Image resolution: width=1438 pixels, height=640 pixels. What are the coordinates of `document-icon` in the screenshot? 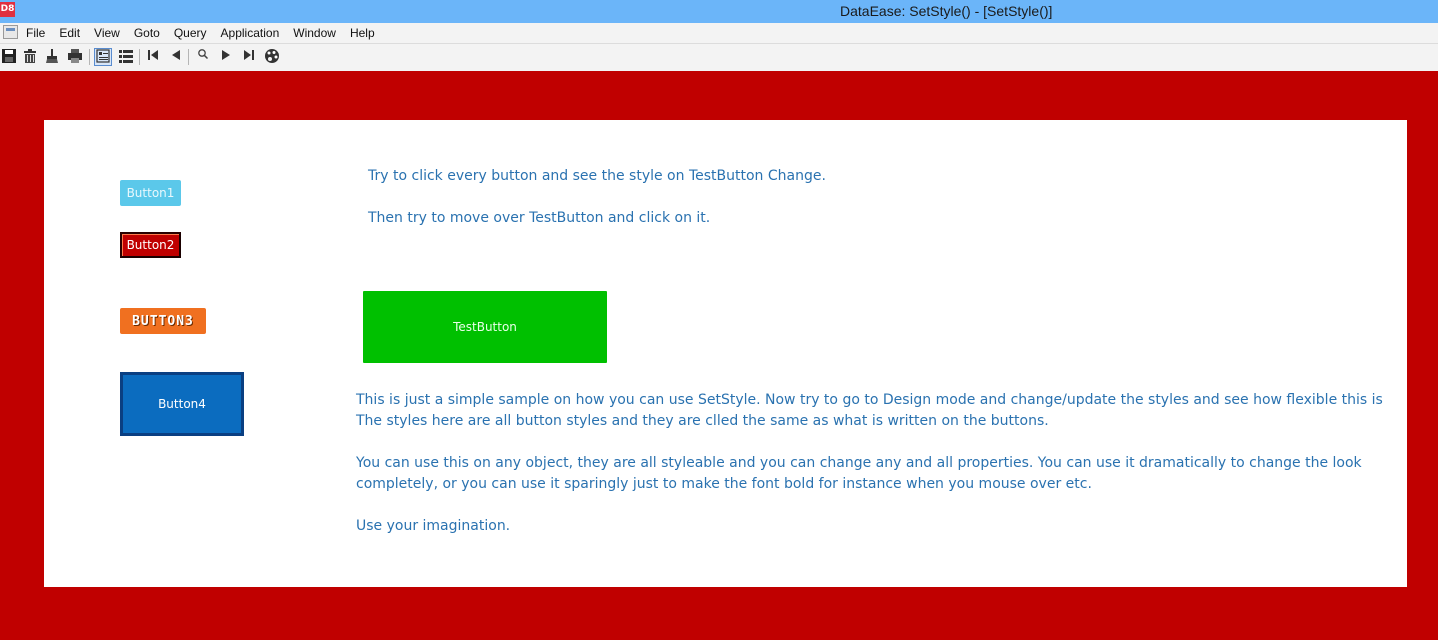 It's located at (10, 32).